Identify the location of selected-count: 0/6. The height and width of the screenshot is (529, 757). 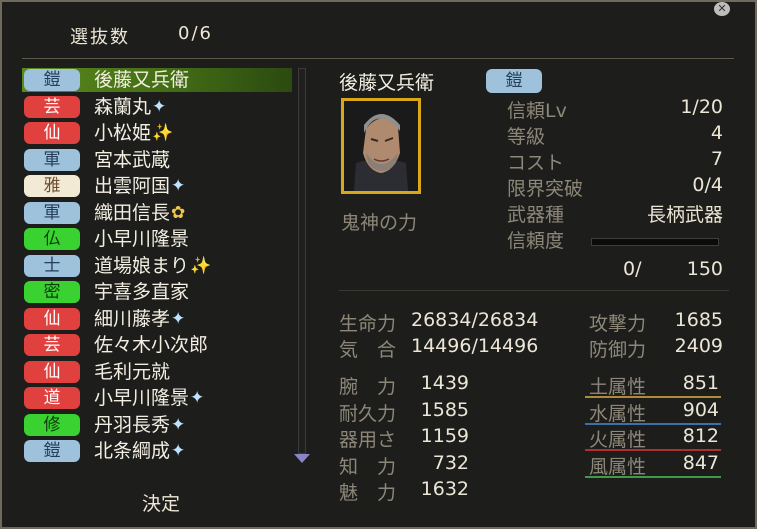
(195, 33).